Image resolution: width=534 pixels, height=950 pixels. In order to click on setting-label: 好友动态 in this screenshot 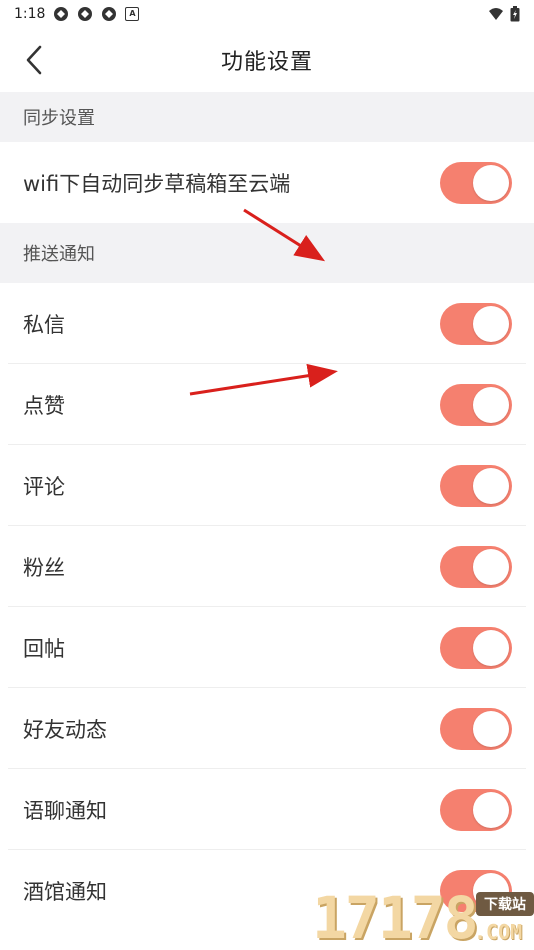, I will do `click(65, 729)`.